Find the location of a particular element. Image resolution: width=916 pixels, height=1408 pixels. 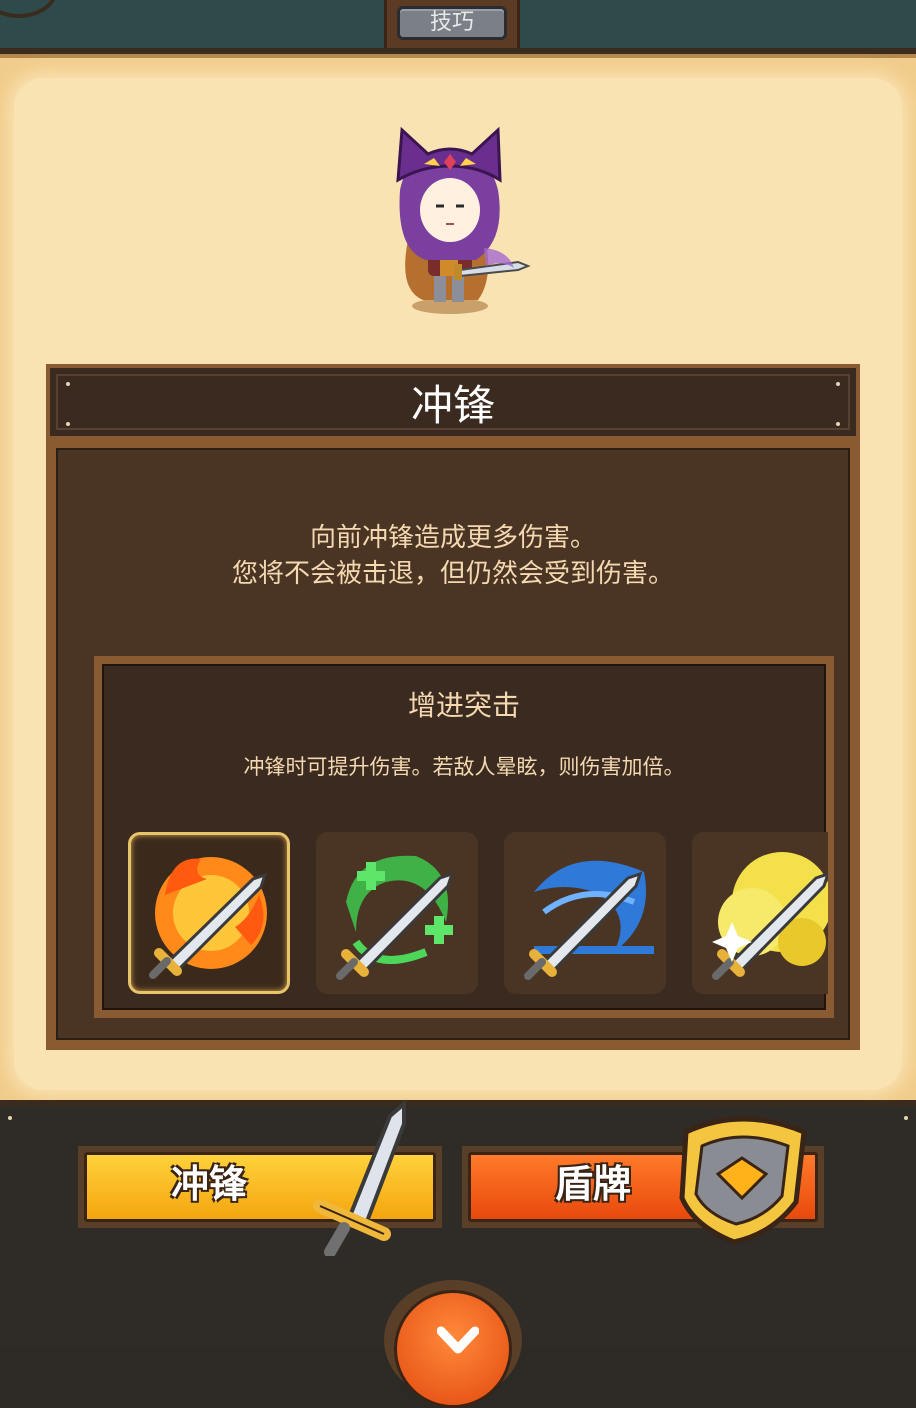

upgrade-option-heal is located at coordinates (397, 913).